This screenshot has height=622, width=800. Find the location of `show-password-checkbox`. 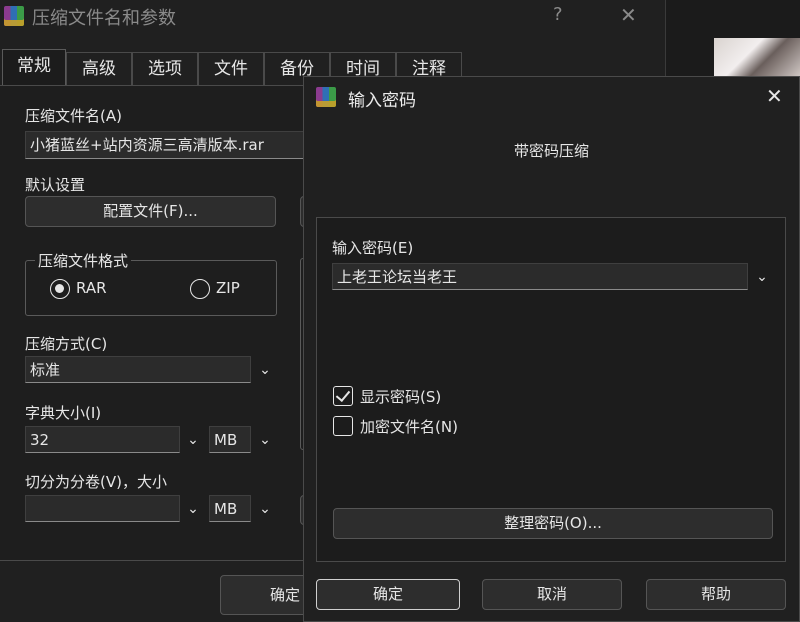

show-password-checkbox is located at coordinates (343, 396).